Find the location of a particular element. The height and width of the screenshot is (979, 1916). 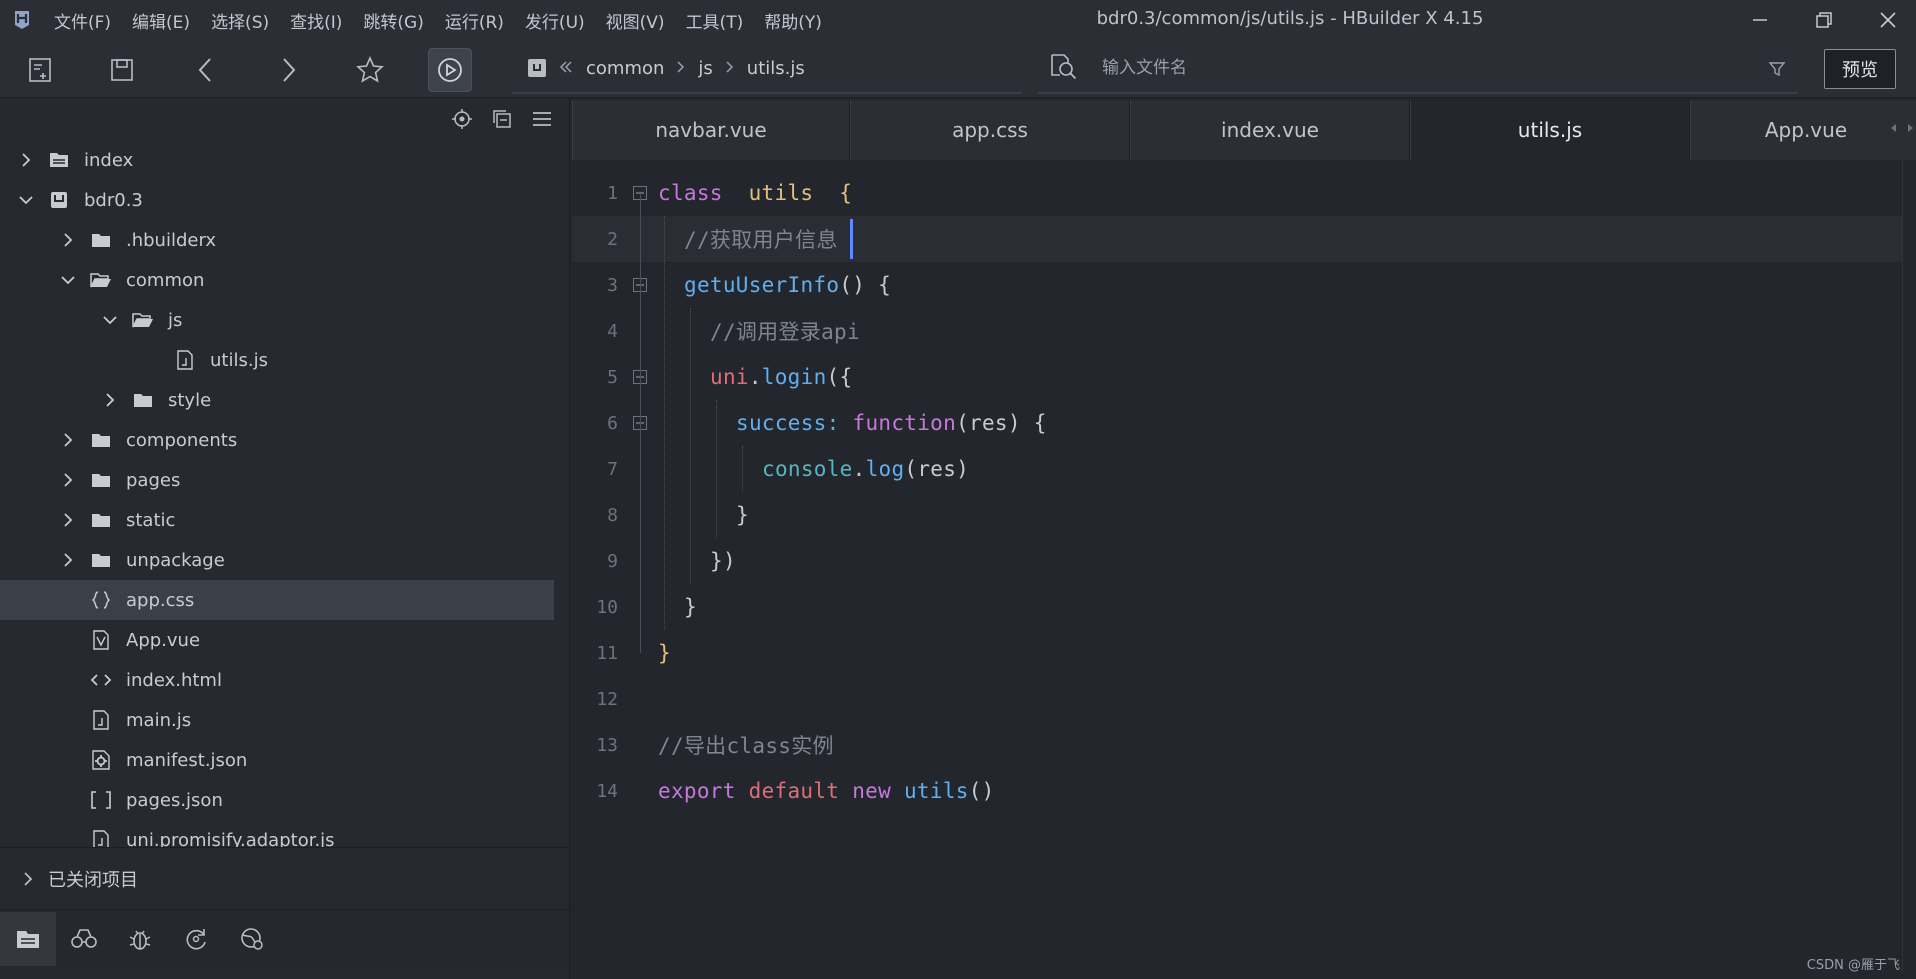

file-search-input is located at coordinates (1402, 68).